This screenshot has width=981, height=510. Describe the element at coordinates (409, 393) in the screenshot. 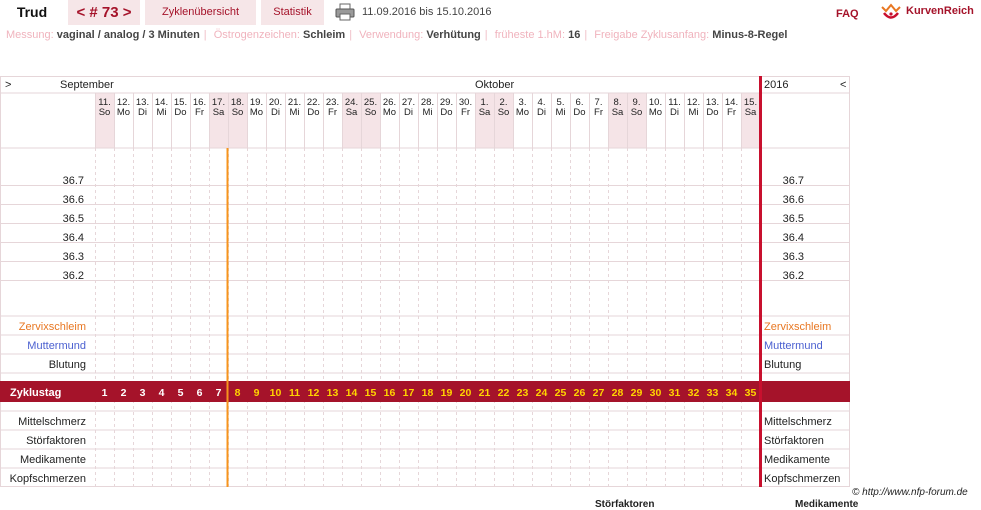

I see `cycle-day-number: 17` at that location.